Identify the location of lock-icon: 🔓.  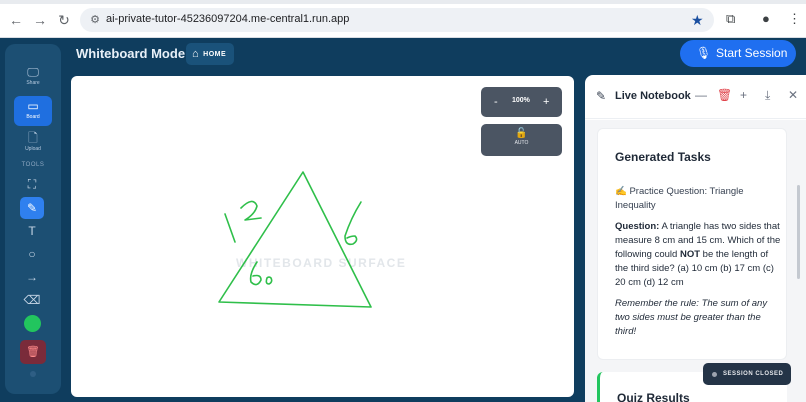
(521, 133).